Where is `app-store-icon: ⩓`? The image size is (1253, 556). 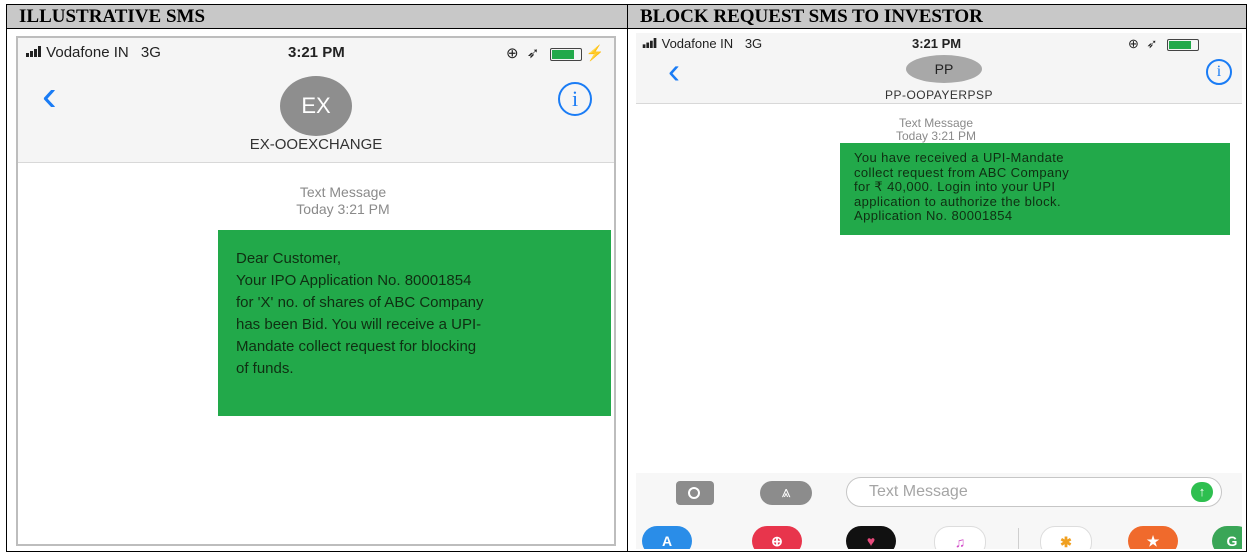
app-store-icon: ⩓ is located at coordinates (786, 493).